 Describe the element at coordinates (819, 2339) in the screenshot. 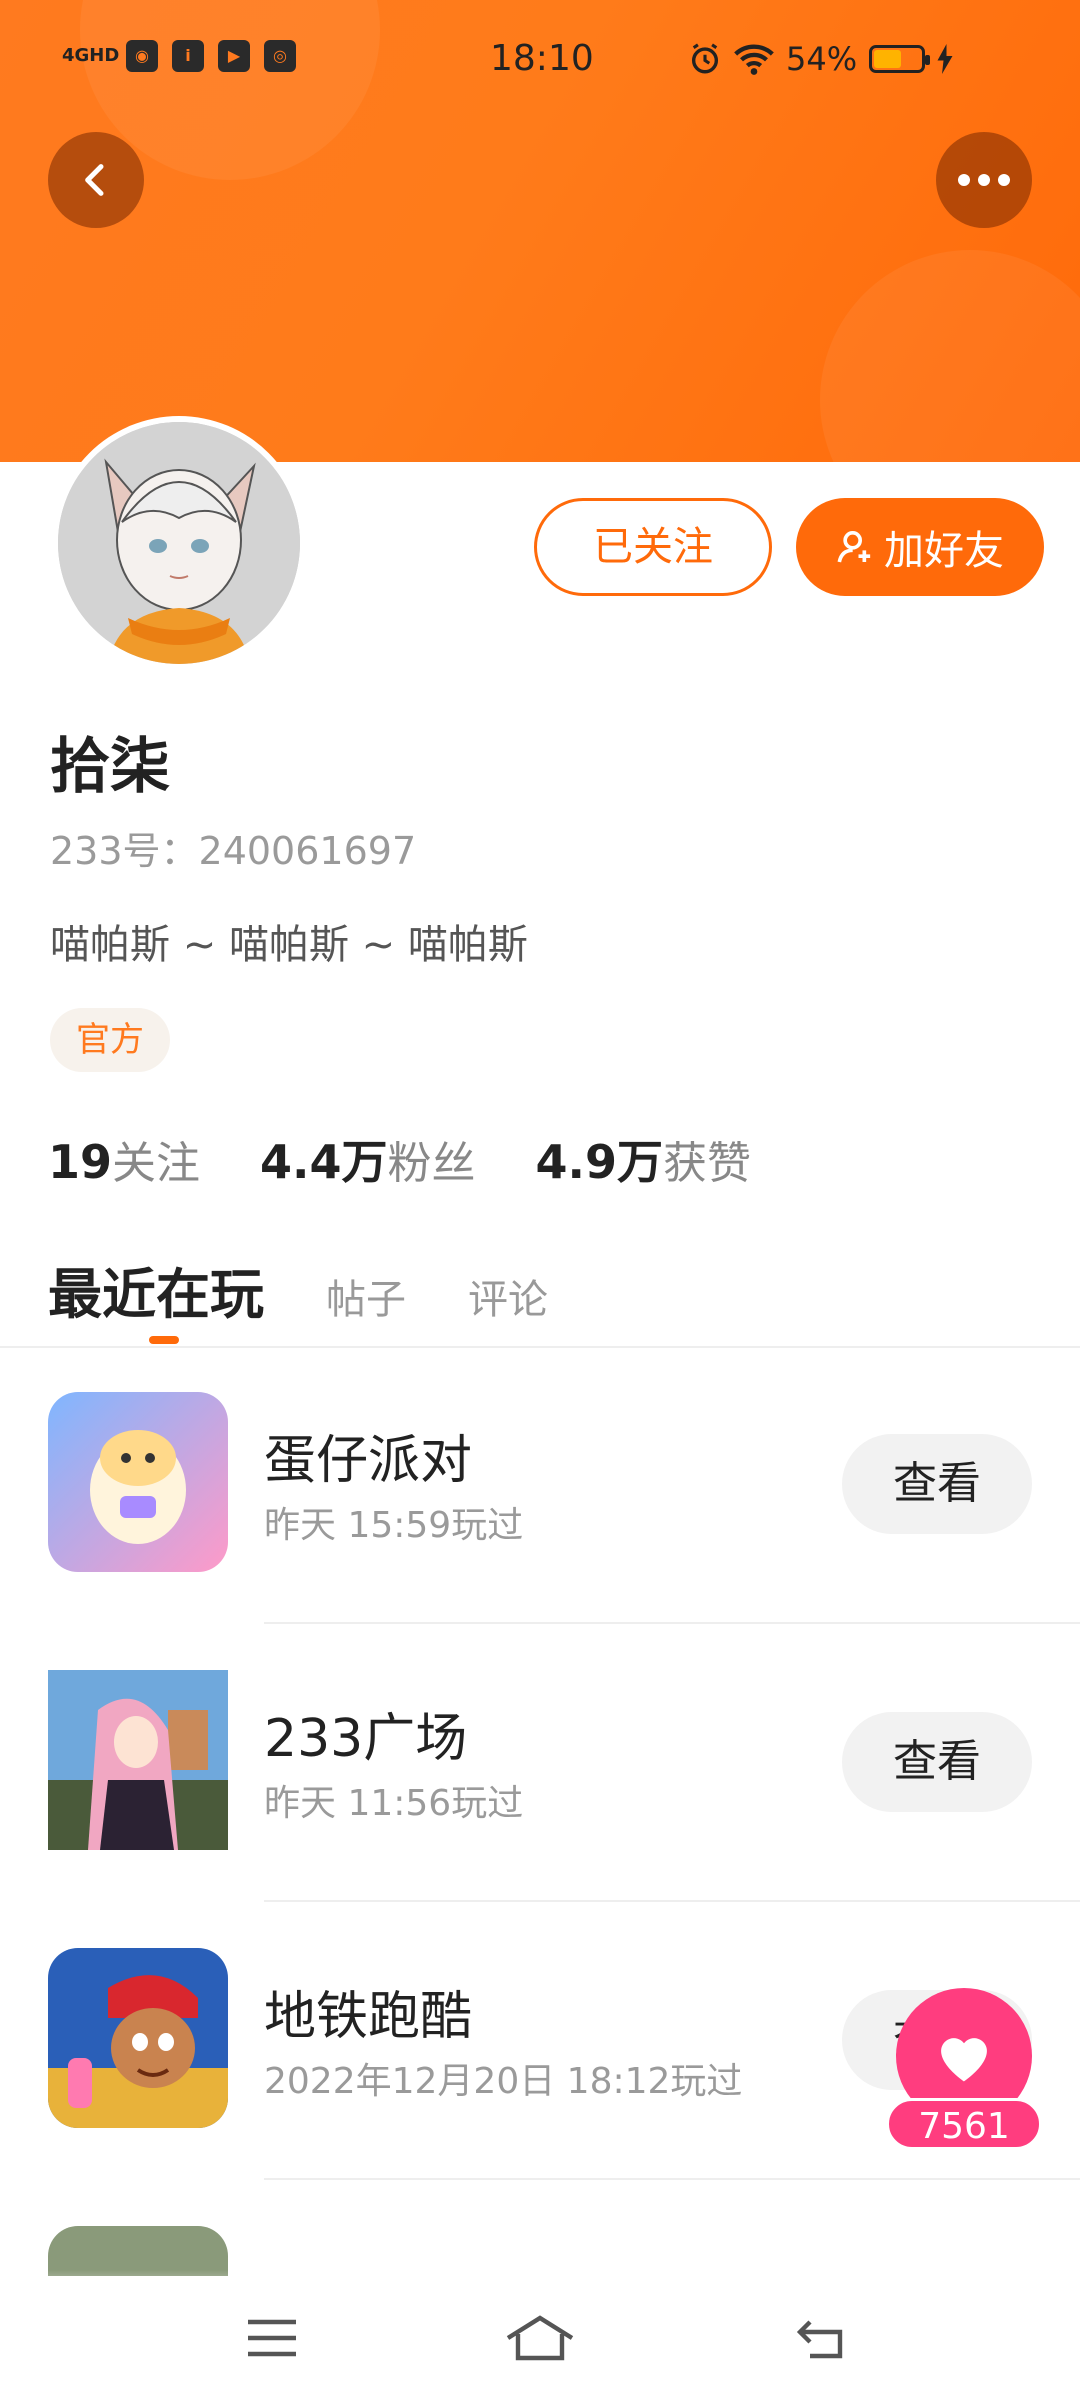

I see `return-icon` at that location.